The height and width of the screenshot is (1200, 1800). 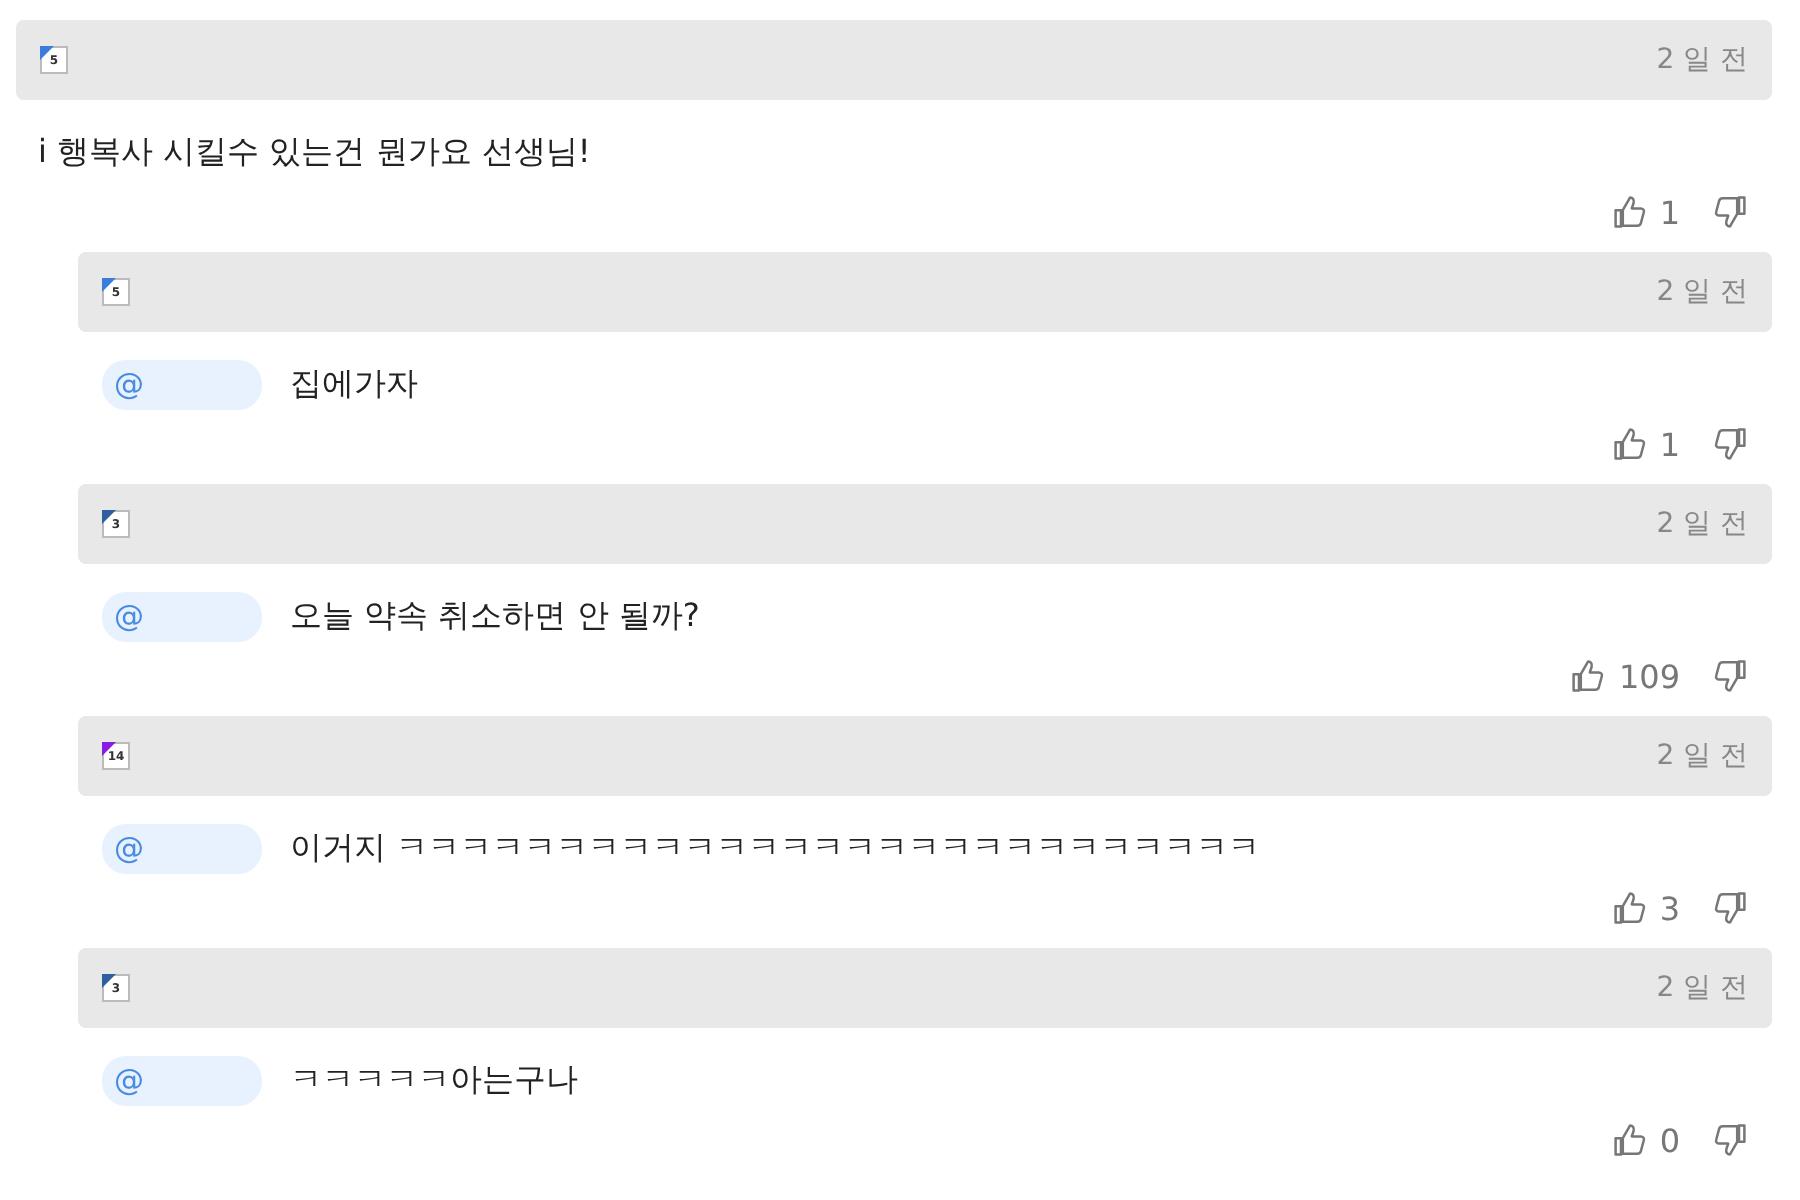 I want to click on comment-text: 이거지 ㅋㅋㅋㅋㅋㅋㅋㅋㅋㅋㅋㅋㅋㅋㅋㅋㅋㅋㅋㅋㅋㅋㅋㅋㅋㅋㅋ, so click(x=775, y=848).